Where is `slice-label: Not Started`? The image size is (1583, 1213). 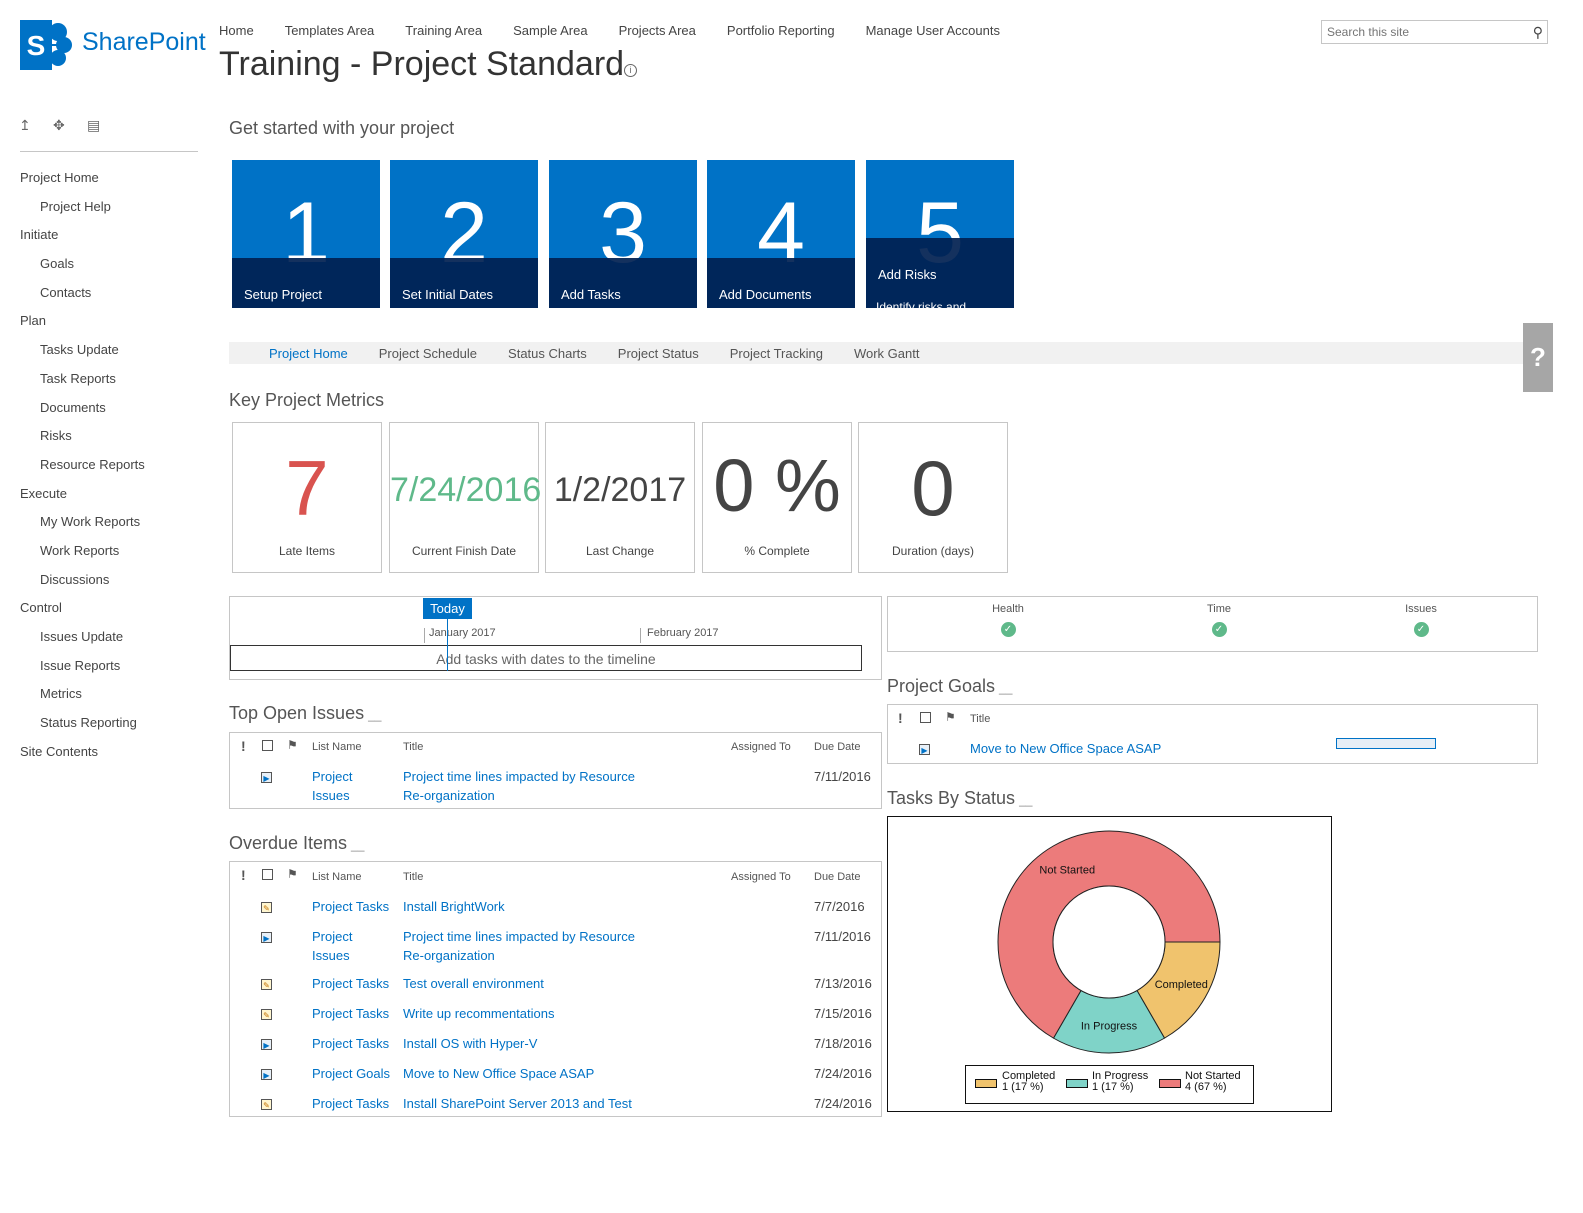 slice-label: Not Started is located at coordinates (1067, 871).